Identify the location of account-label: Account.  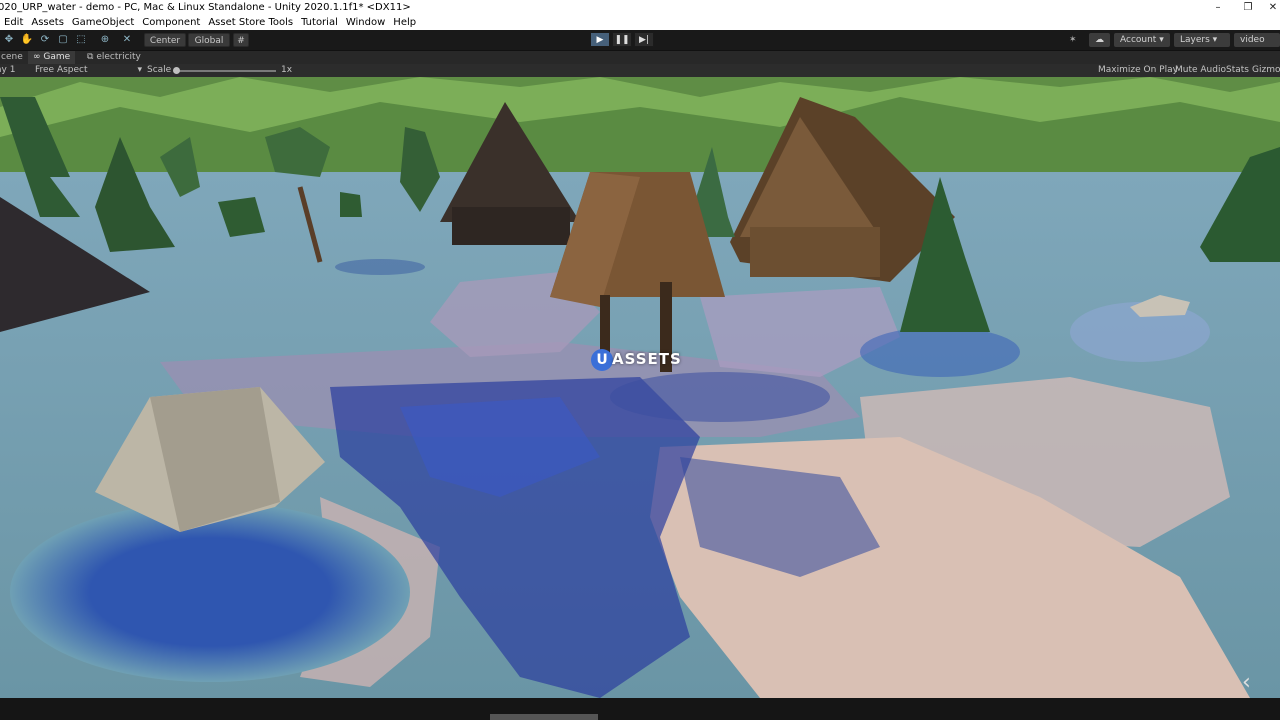
(1138, 40).